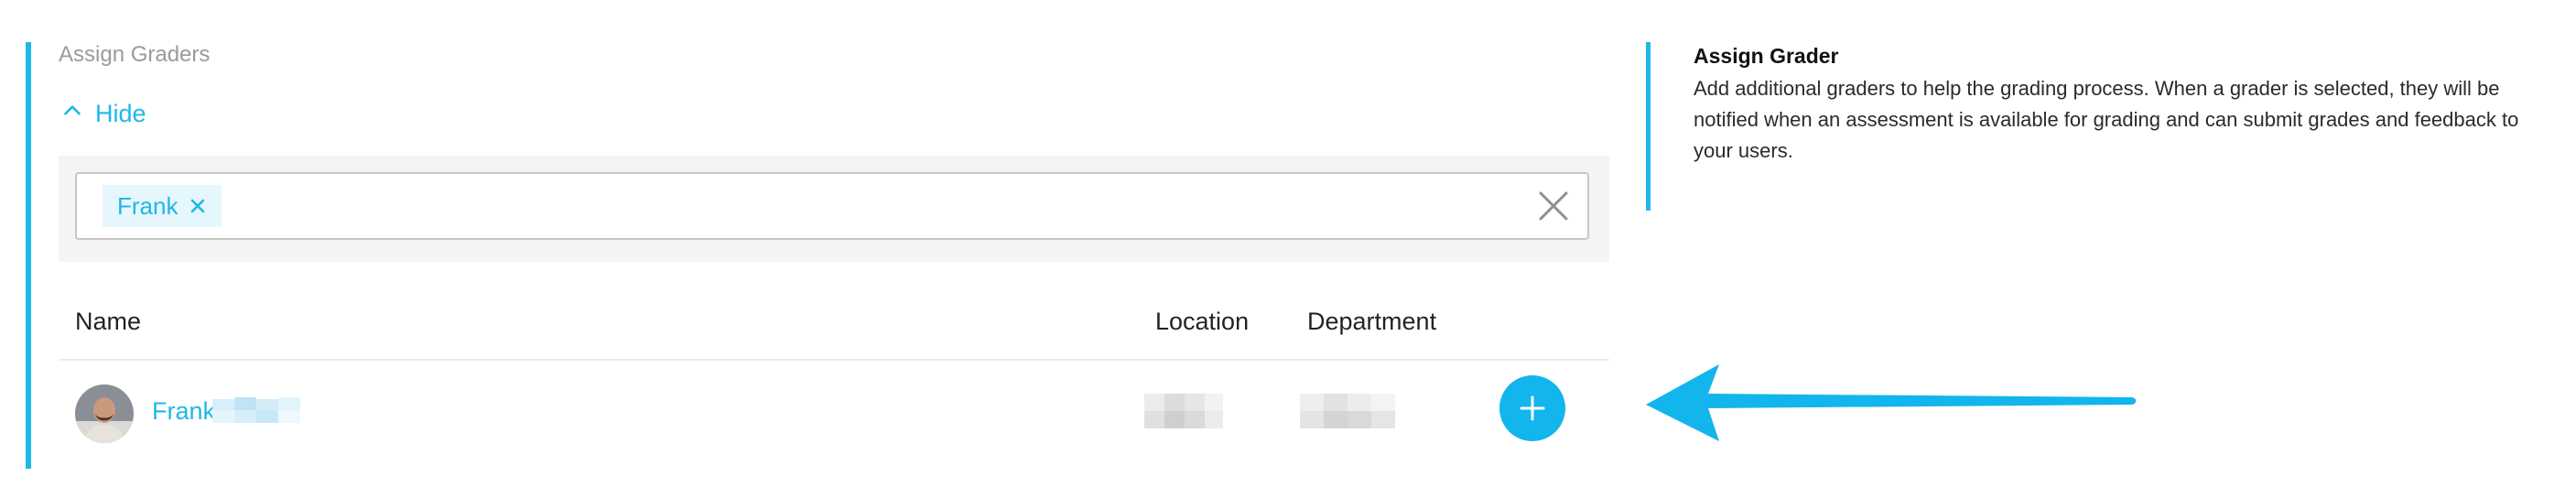  I want to click on add-grader-button, so click(1532, 408).